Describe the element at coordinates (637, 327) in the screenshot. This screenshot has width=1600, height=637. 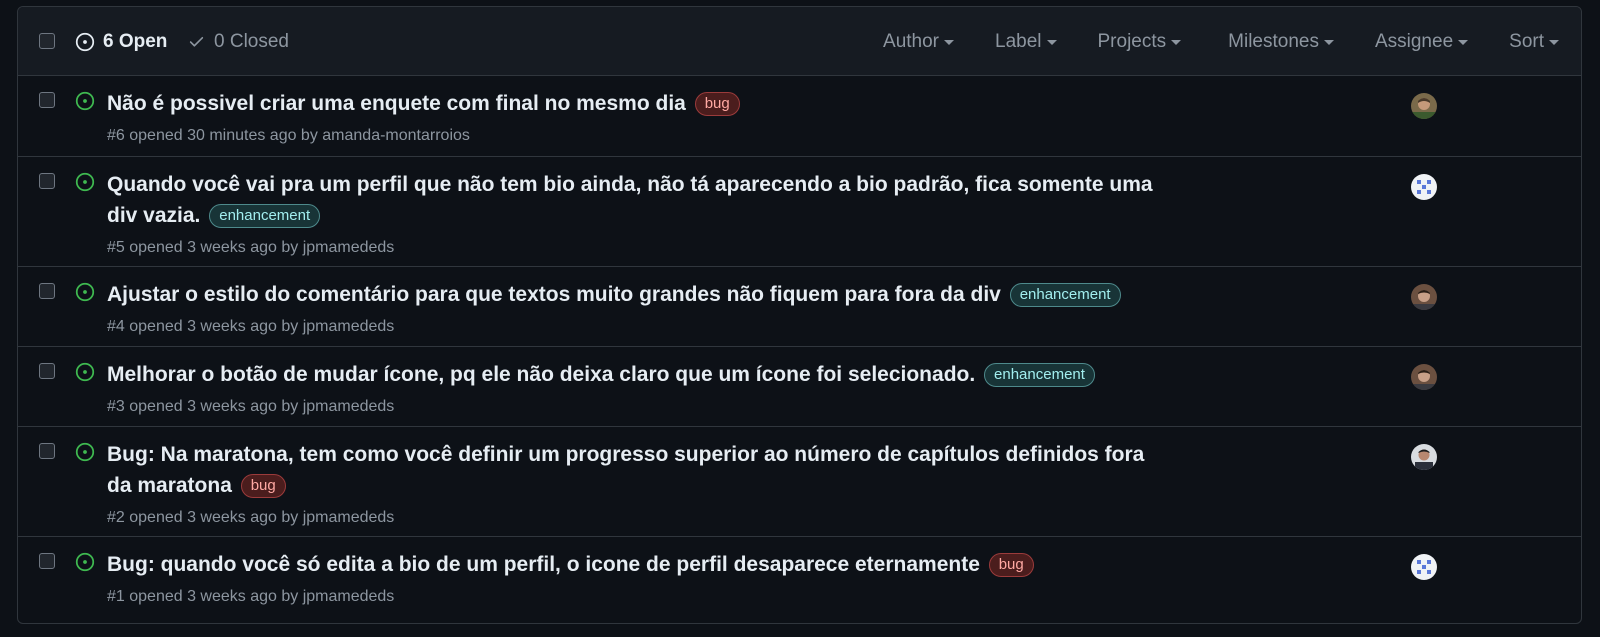
I see `issue-meta: #4 opened 3 weeks ago by jpmamededs` at that location.